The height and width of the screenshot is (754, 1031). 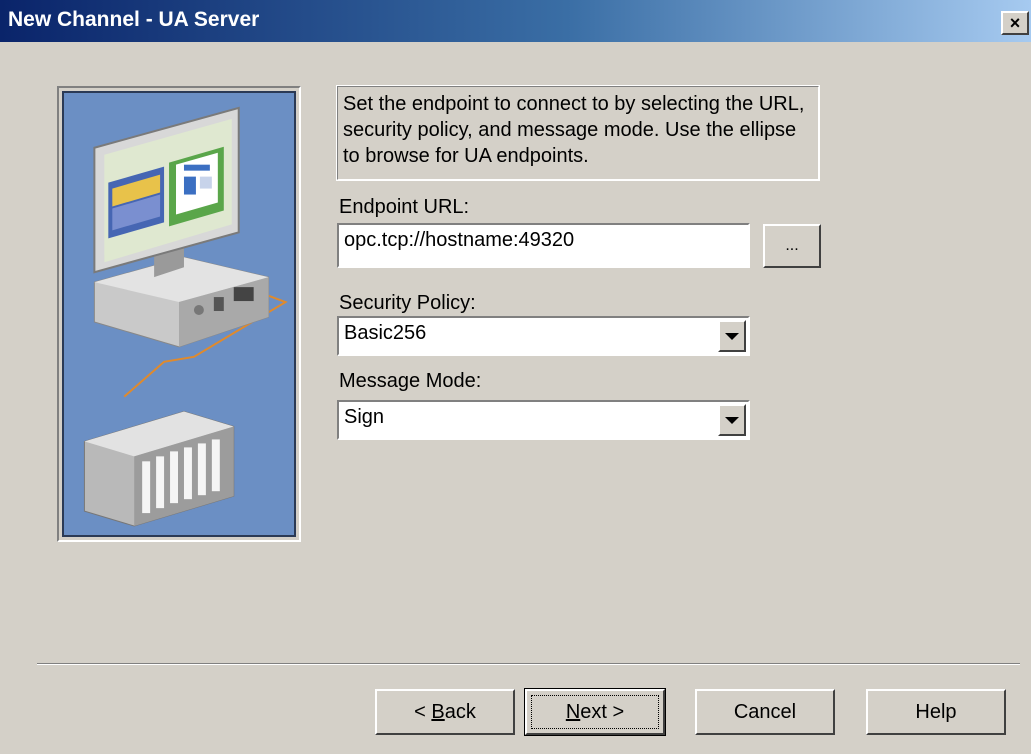 I want to click on security-policy-select: Basic256, so click(x=543, y=336).